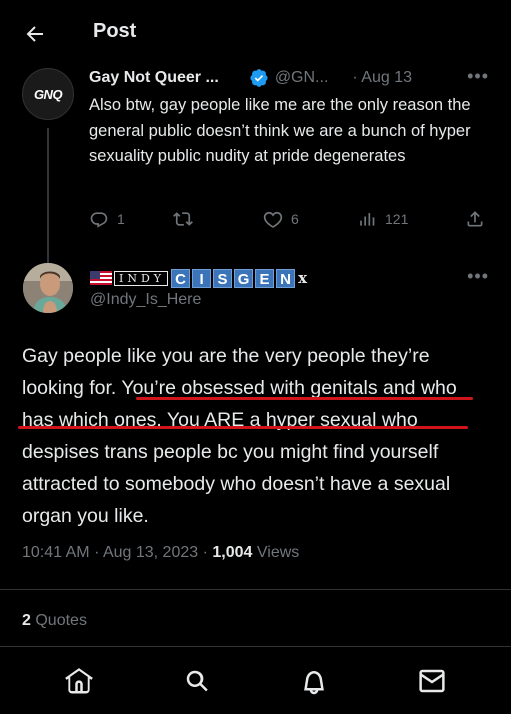 The width and height of the screenshot is (511, 714). Describe the element at coordinates (411, 219) in the screenshot. I see `views-button: 121` at that location.